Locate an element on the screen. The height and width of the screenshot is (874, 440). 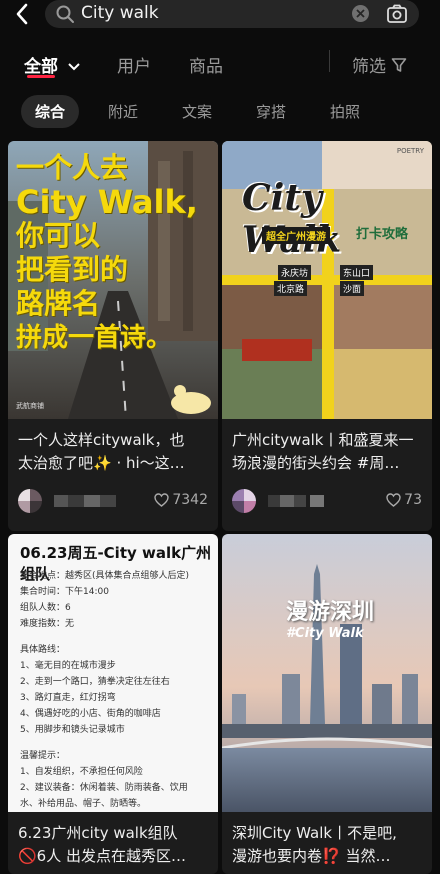
like-count-value: 73 is located at coordinates (413, 500).